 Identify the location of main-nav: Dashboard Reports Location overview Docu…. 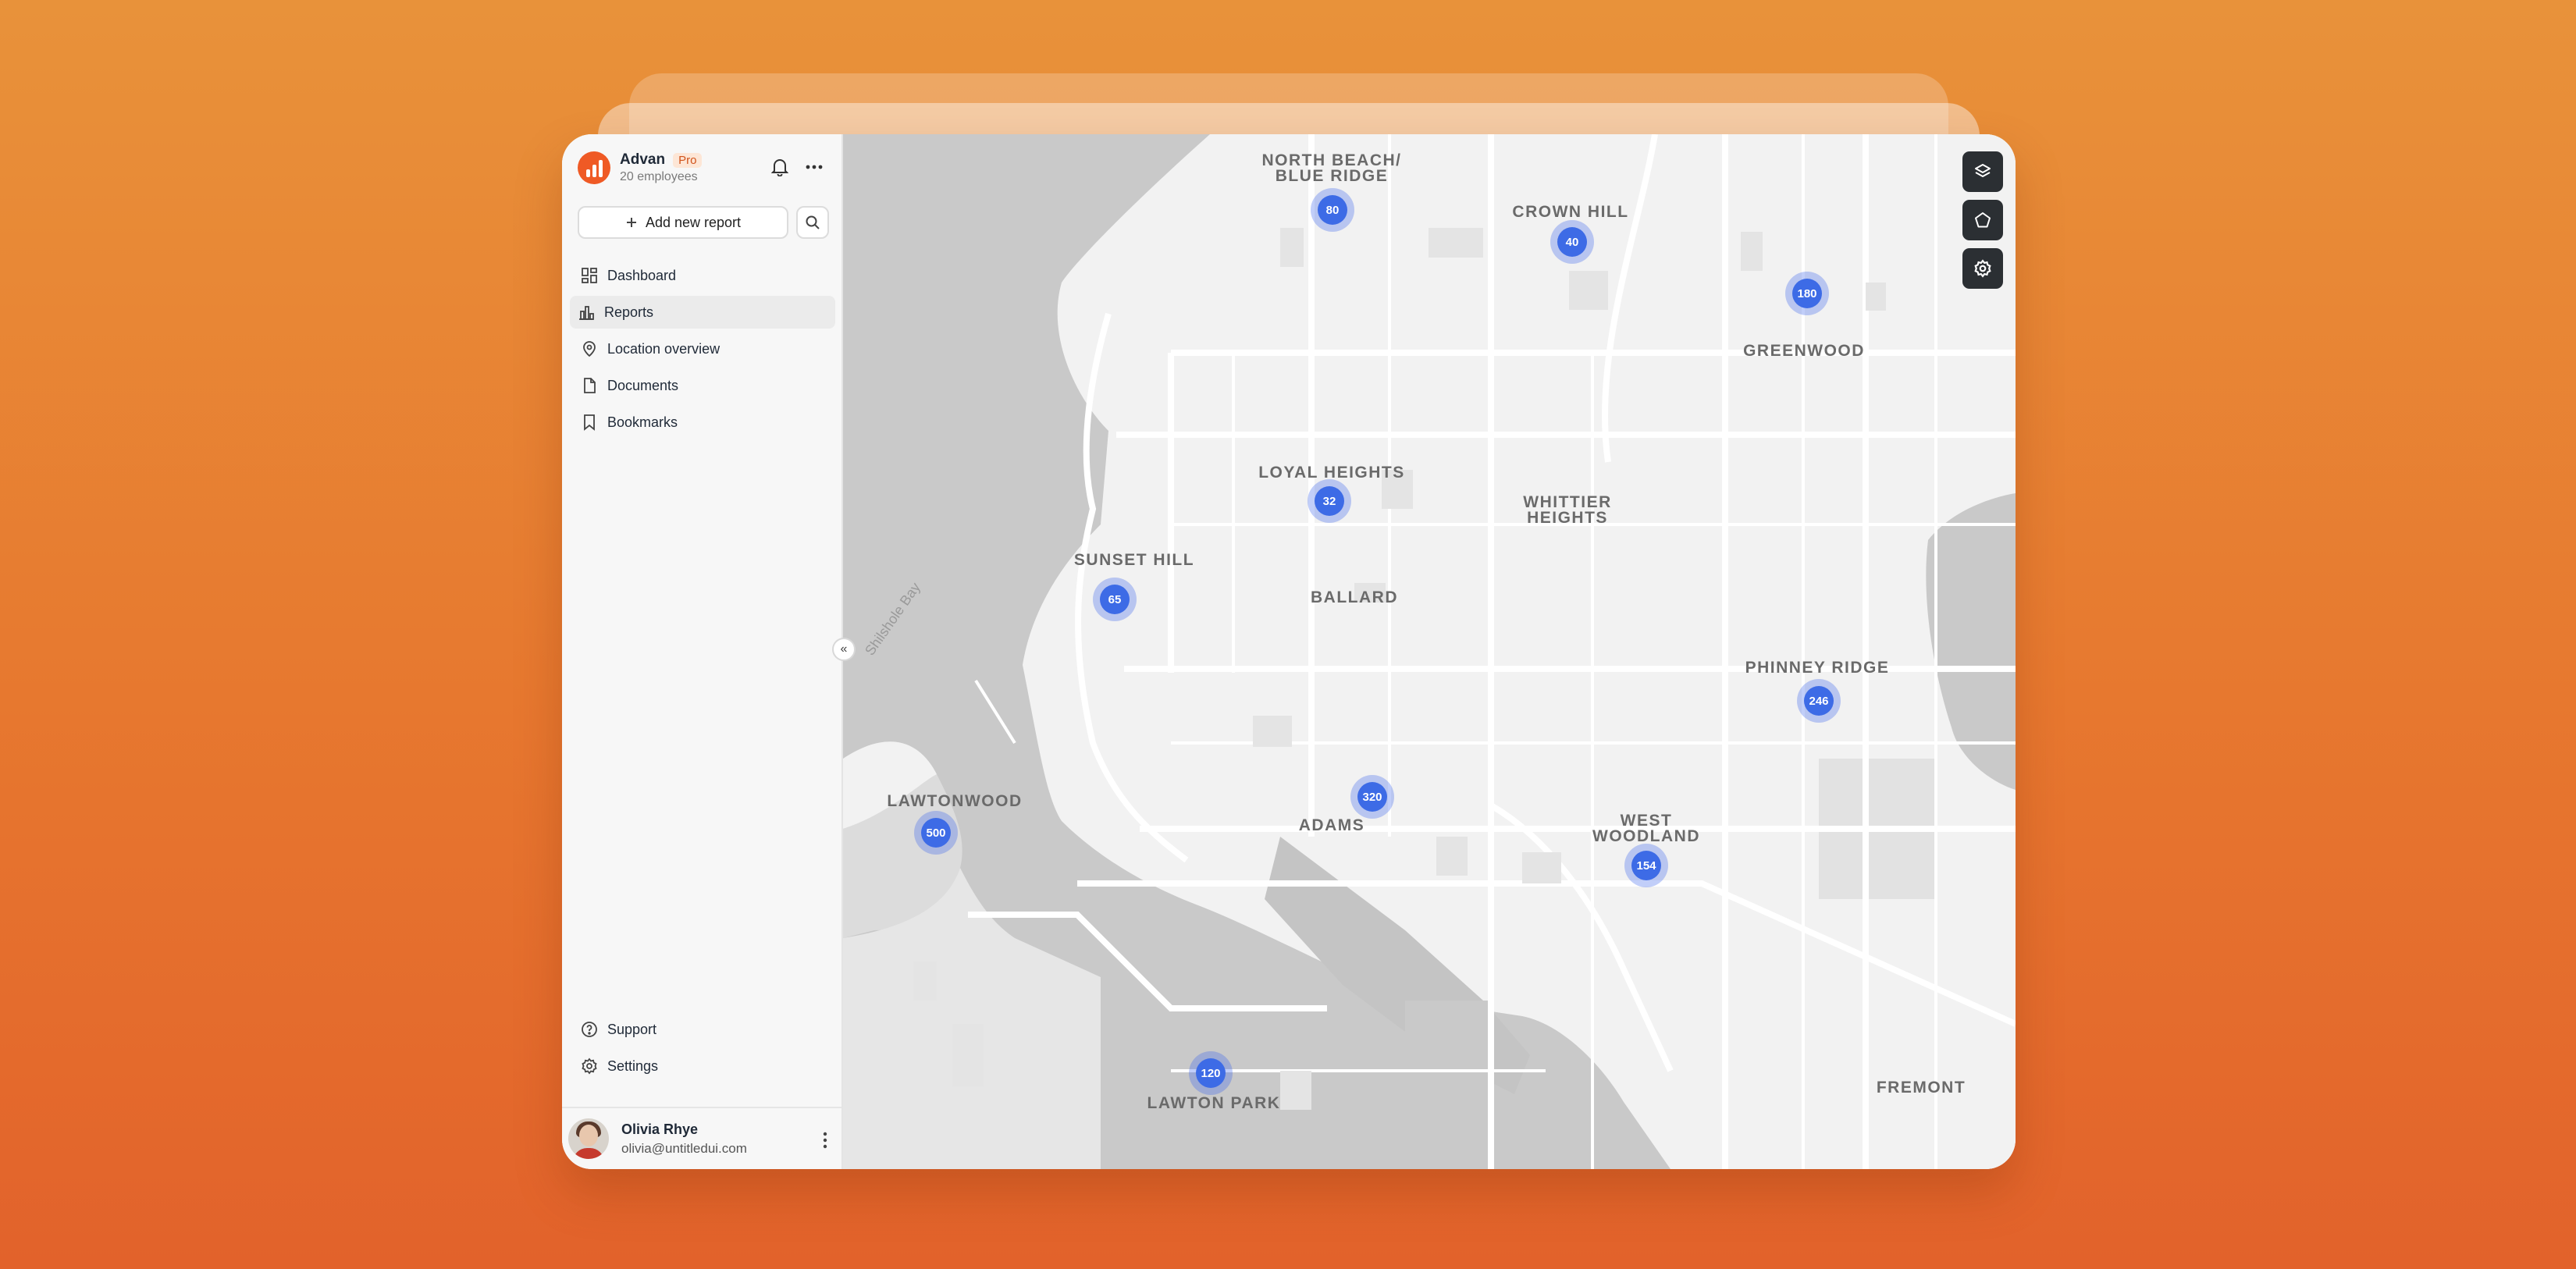
(702, 351).